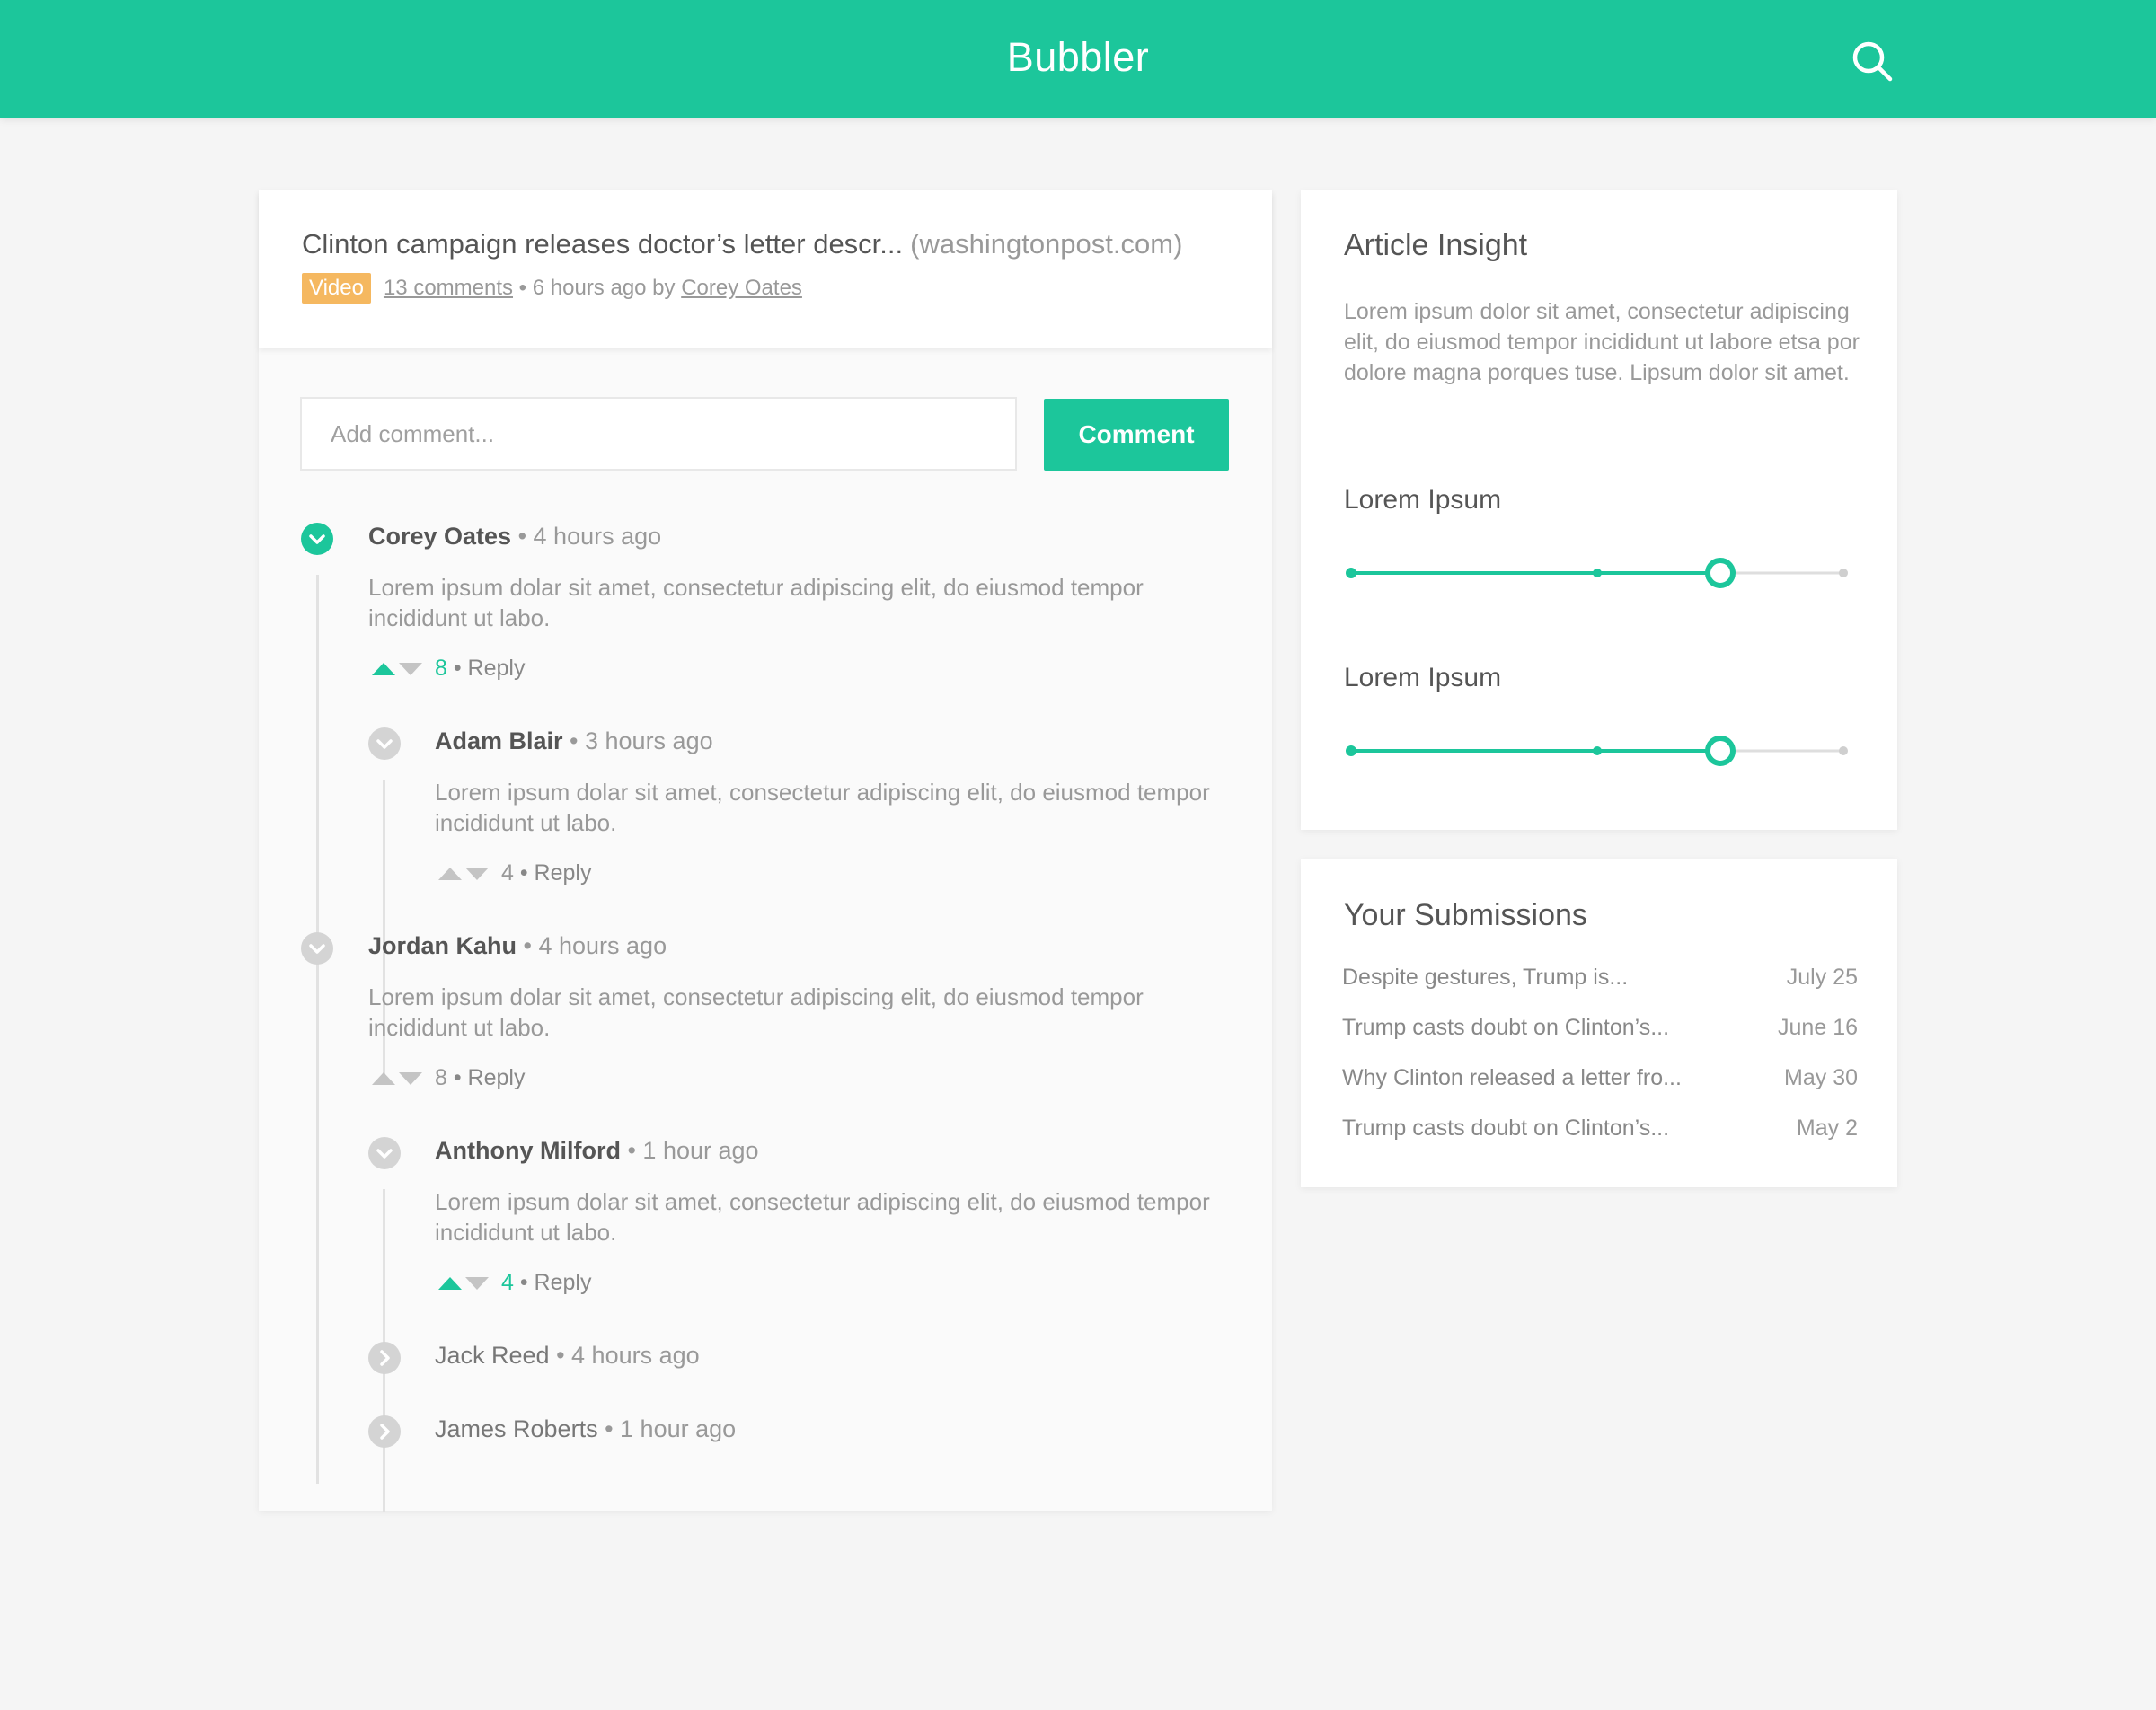 This screenshot has width=2156, height=1710. Describe the element at coordinates (1818, 1027) in the screenshot. I see `submission-date: June 16` at that location.